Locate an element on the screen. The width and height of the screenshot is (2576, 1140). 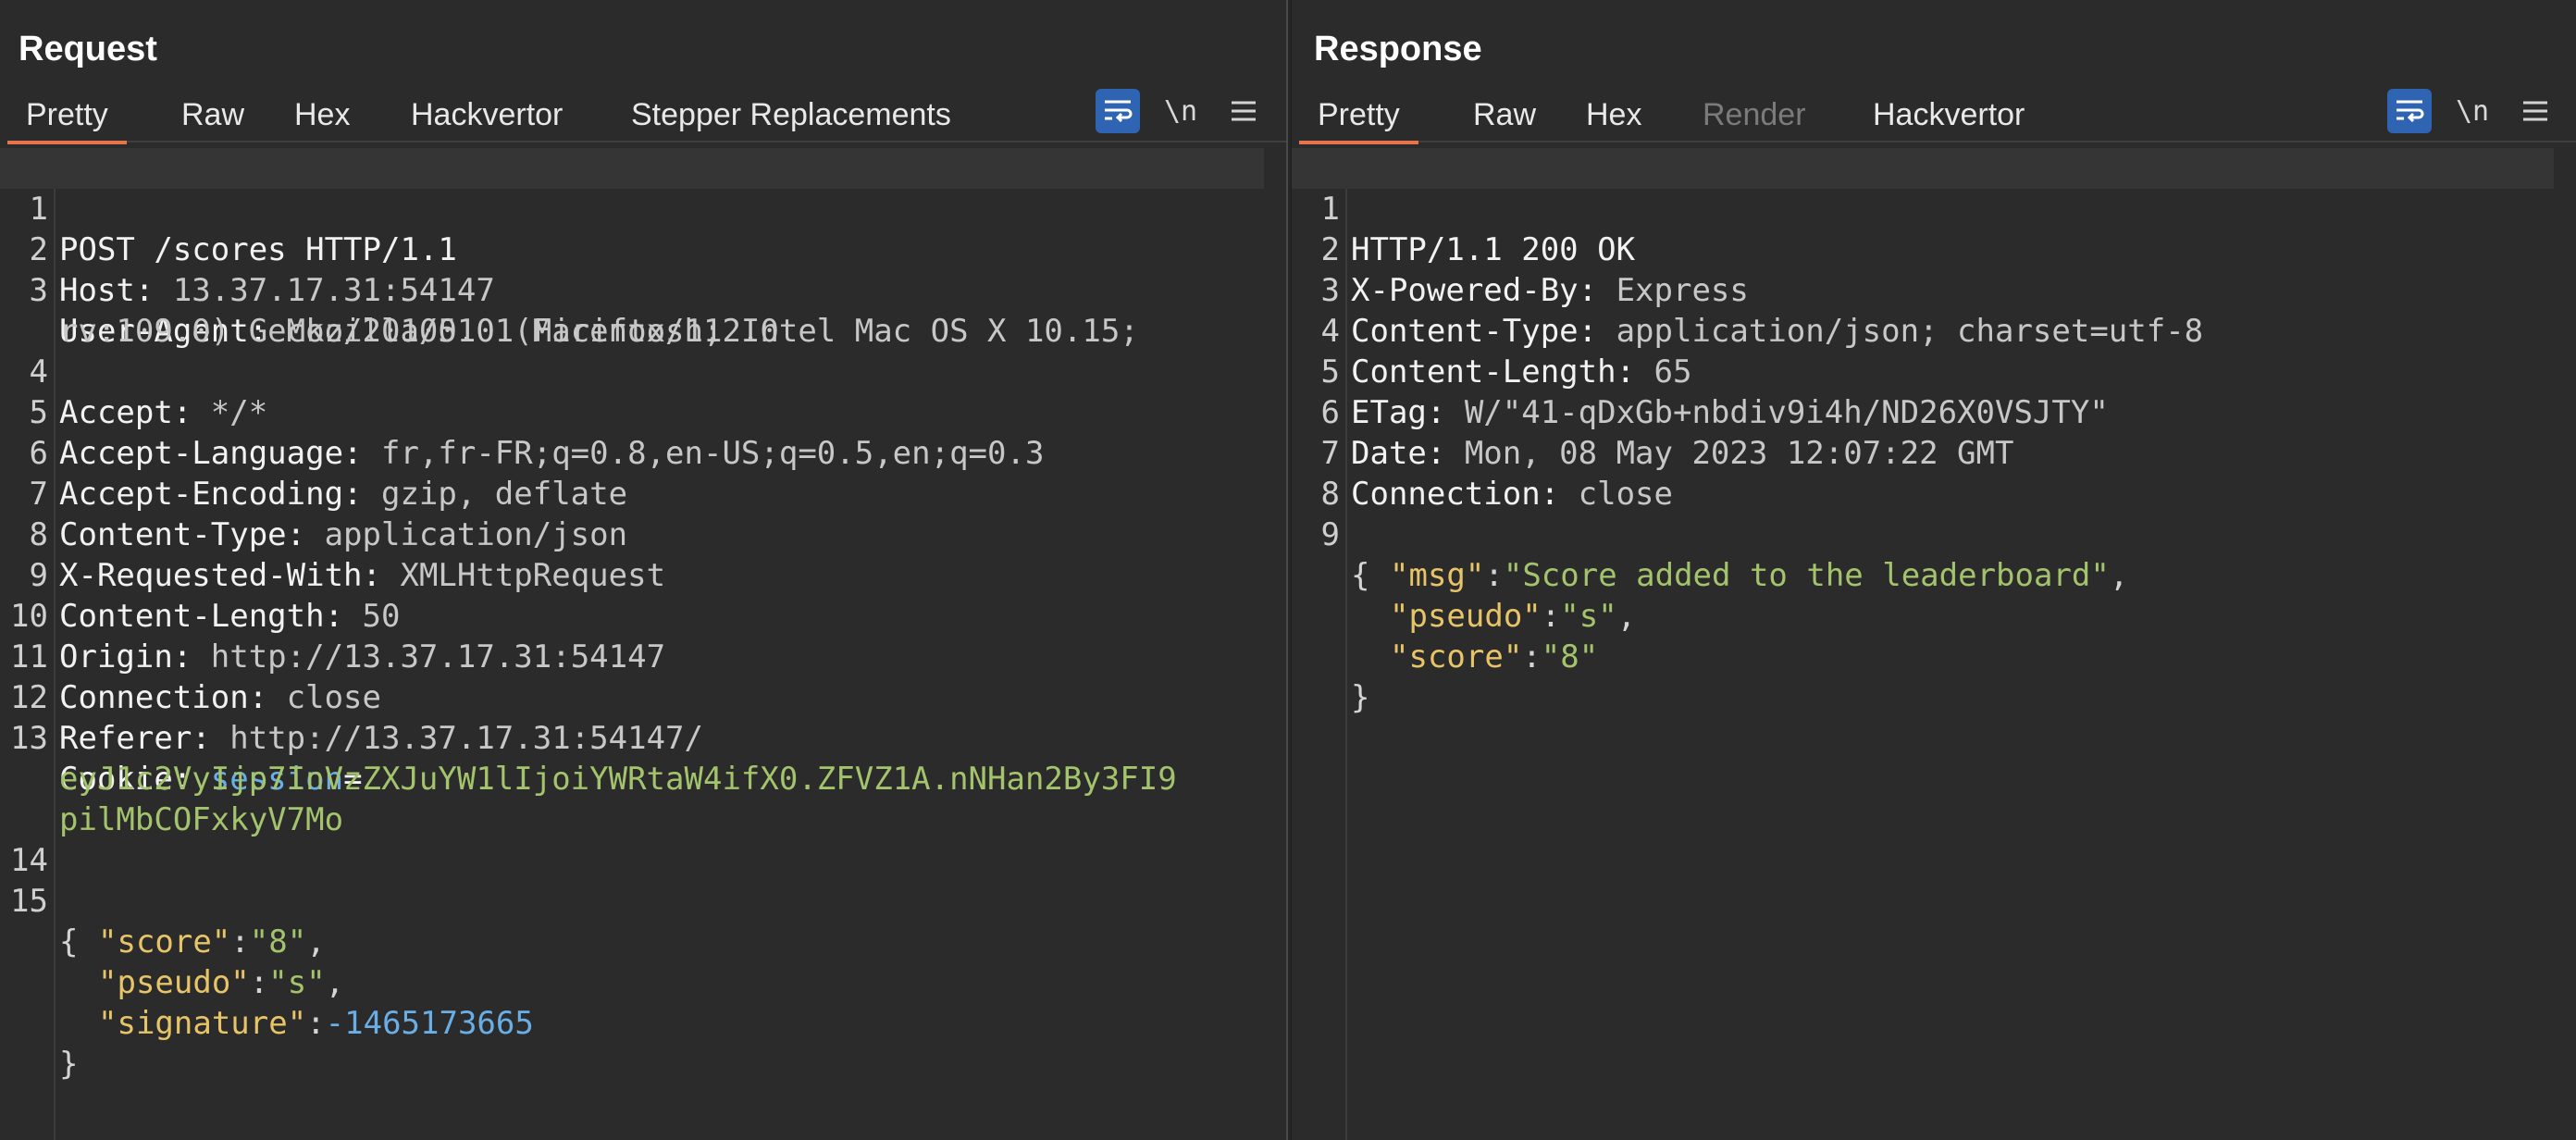
json-line: "msg":"Score added to the leaderboard", is located at coordinates (1923, 554).